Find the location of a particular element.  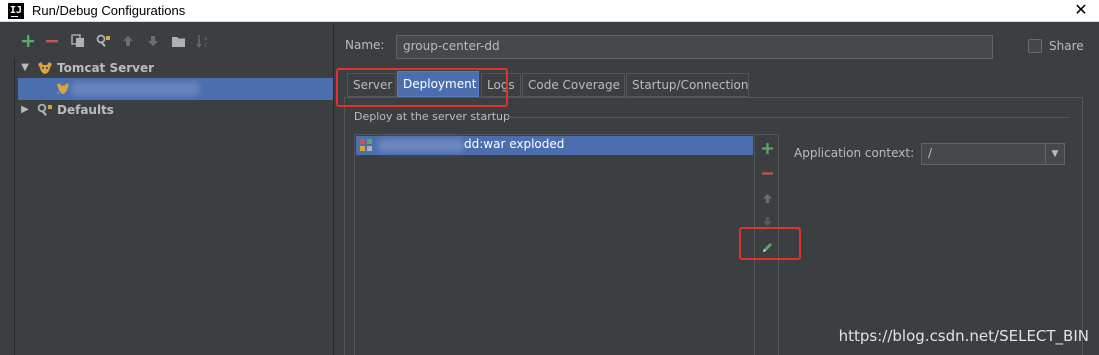

tab-startup-connection: Startup/Connection is located at coordinates (687, 85).